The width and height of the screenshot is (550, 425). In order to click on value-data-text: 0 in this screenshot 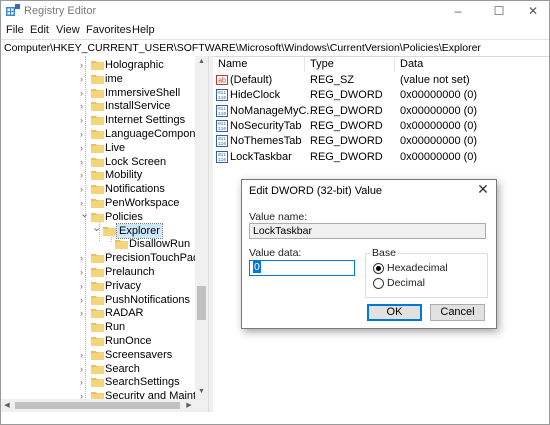, I will do `click(257, 267)`.